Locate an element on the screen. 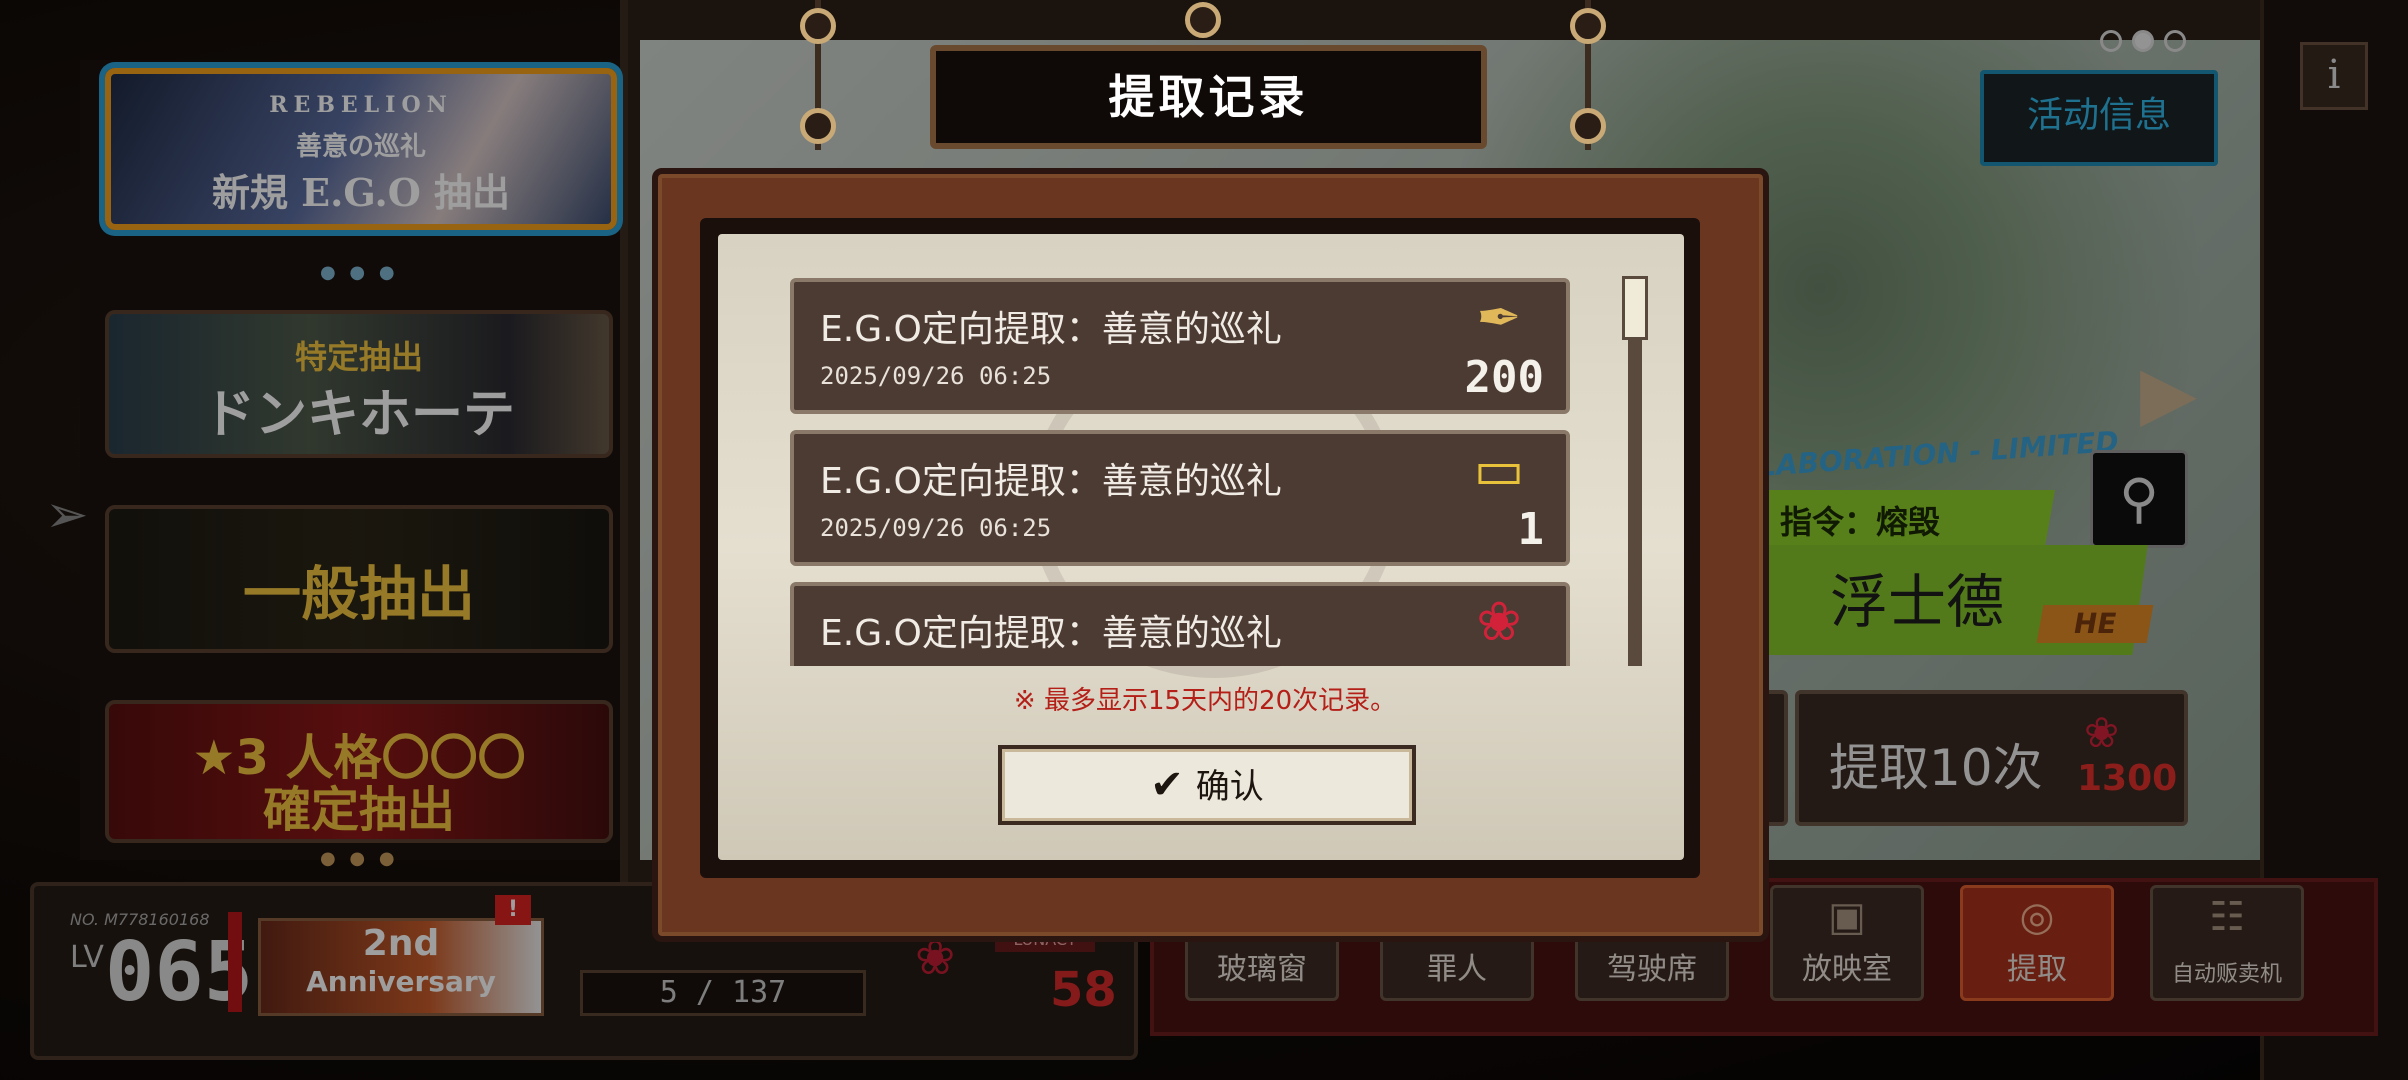  record-item: E.G.O定向提取：善意的巡礼 2025/09/26 06:25 ✒ 200 is located at coordinates (1180, 346).